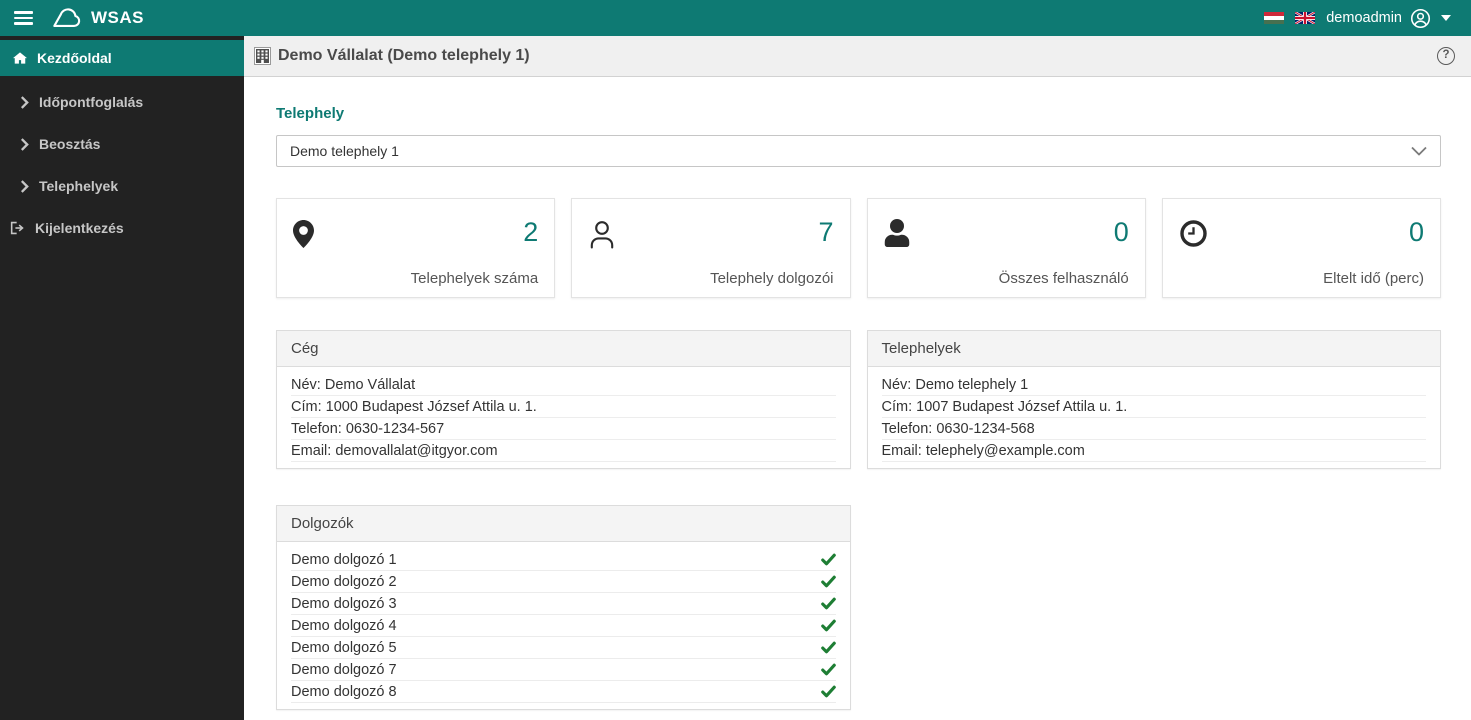  What do you see at coordinates (1153, 407) in the screenshot?
I see `info-row: Cím: 1007 Budapest József Attila u. 1.` at bounding box center [1153, 407].